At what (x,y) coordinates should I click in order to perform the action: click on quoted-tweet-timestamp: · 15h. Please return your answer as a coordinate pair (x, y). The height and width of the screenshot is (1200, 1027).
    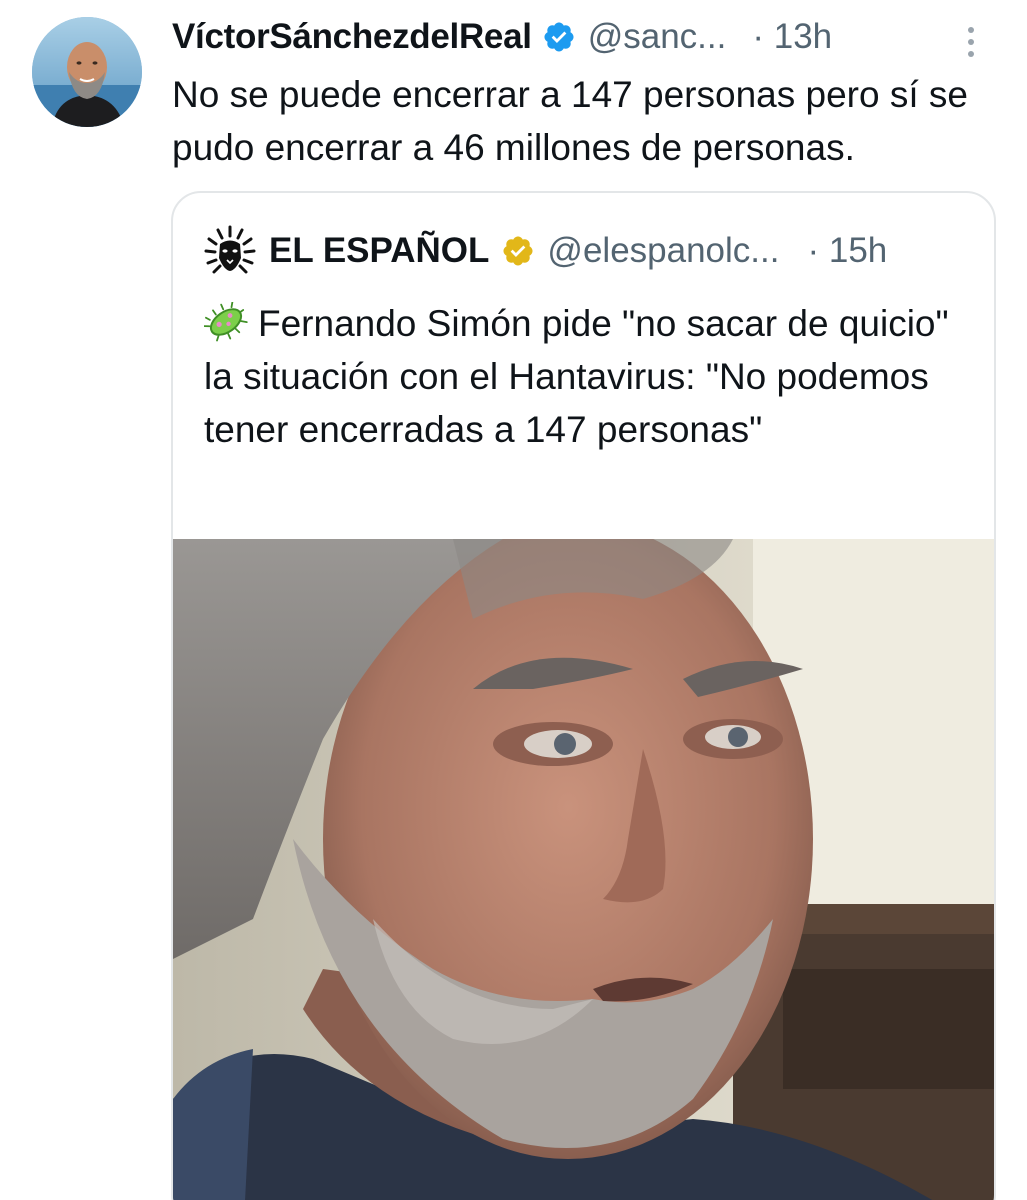
    Looking at the image, I should click on (847, 251).